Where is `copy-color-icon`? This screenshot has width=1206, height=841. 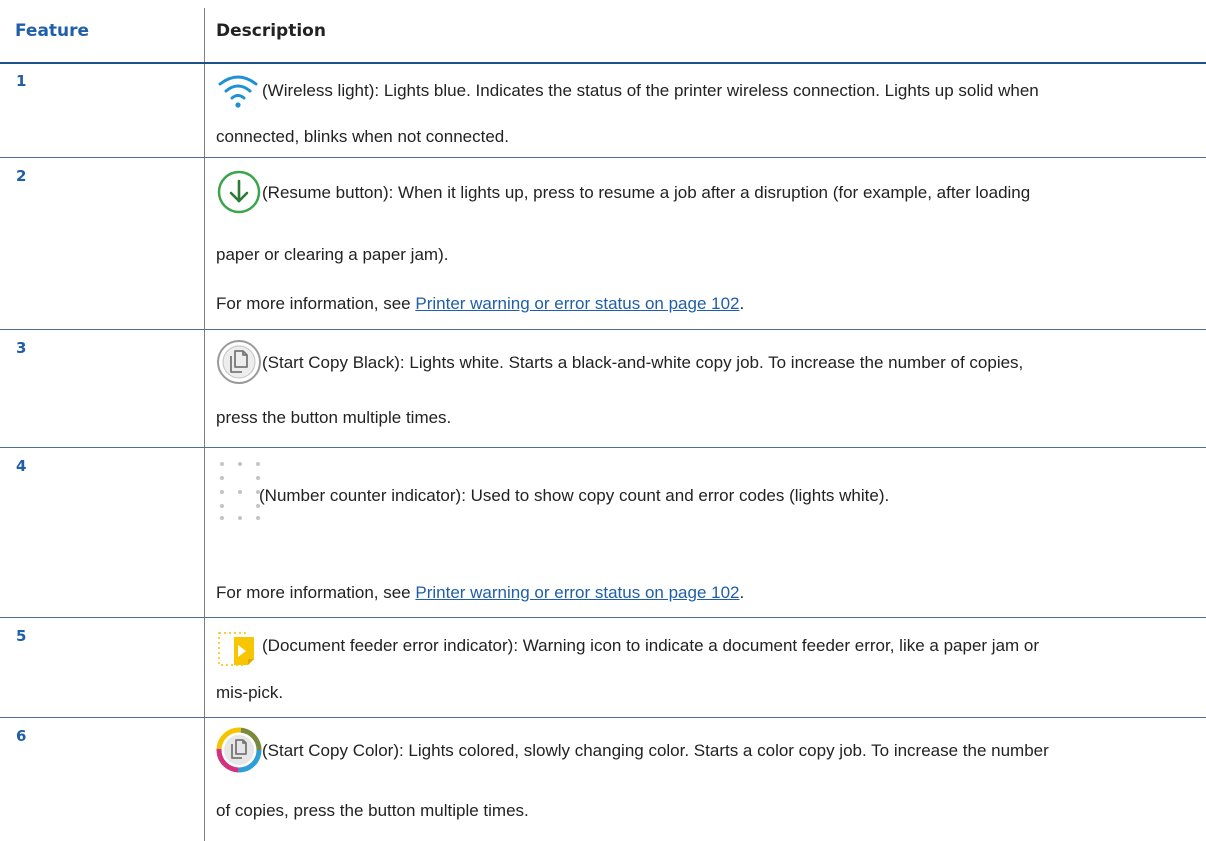 copy-color-icon is located at coordinates (239, 752).